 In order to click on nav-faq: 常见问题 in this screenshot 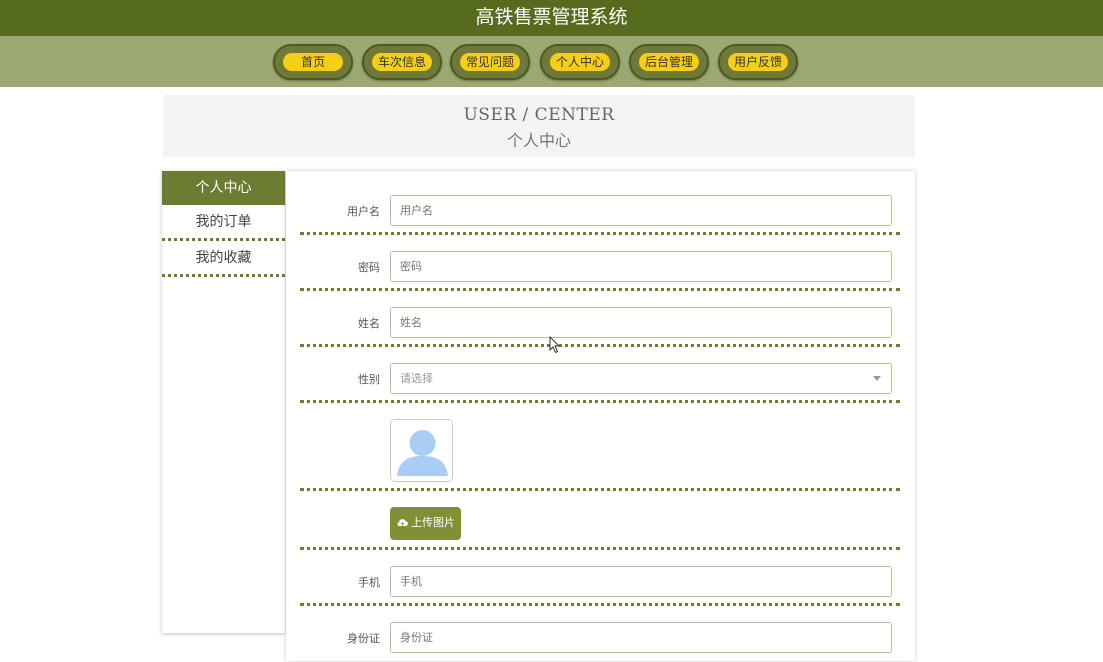, I will do `click(490, 62)`.